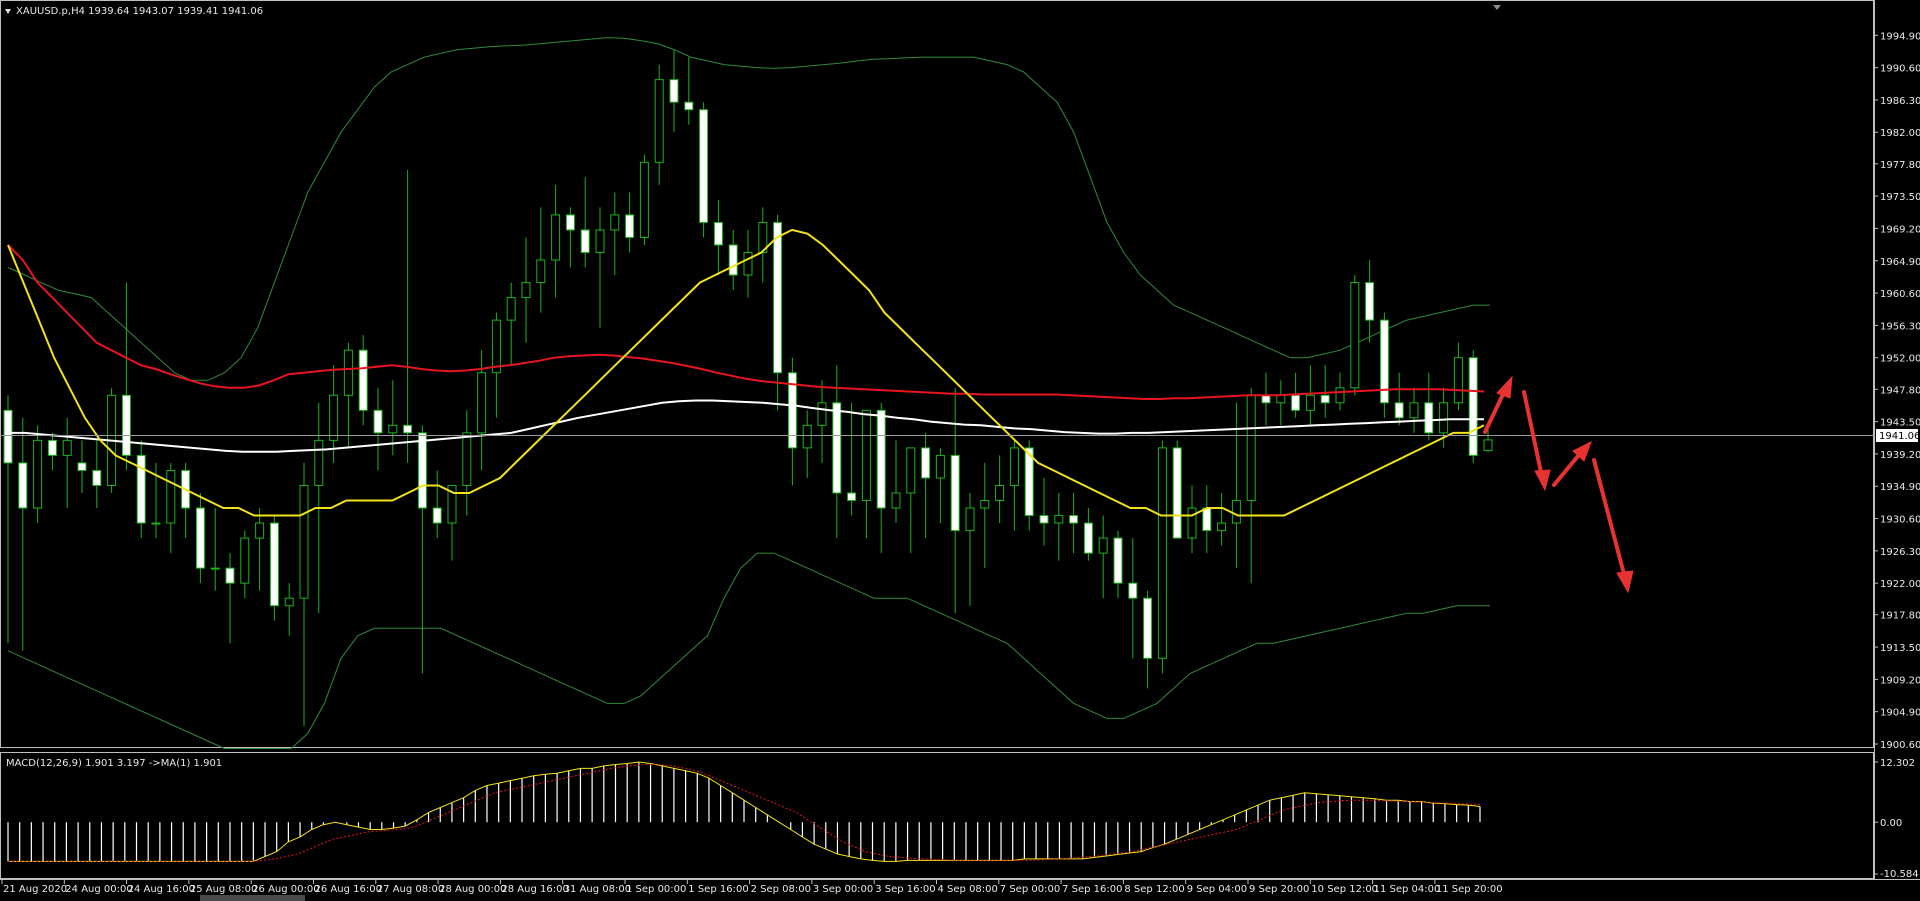  I want to click on price-axis-label: 1990.60, so click(1900, 69).